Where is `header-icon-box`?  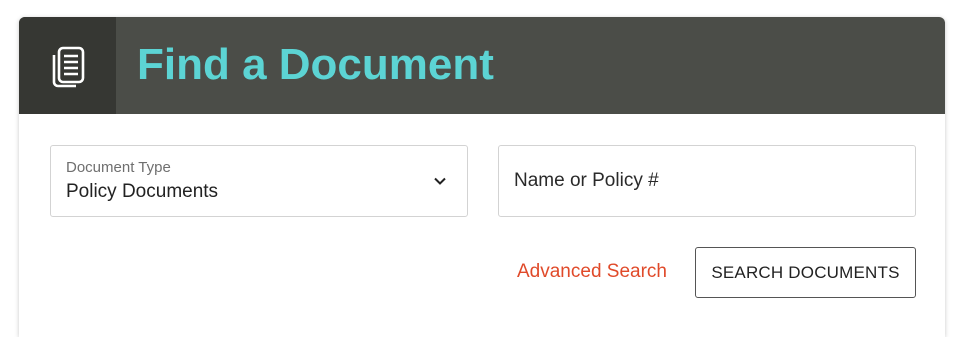 header-icon-box is located at coordinates (67, 65).